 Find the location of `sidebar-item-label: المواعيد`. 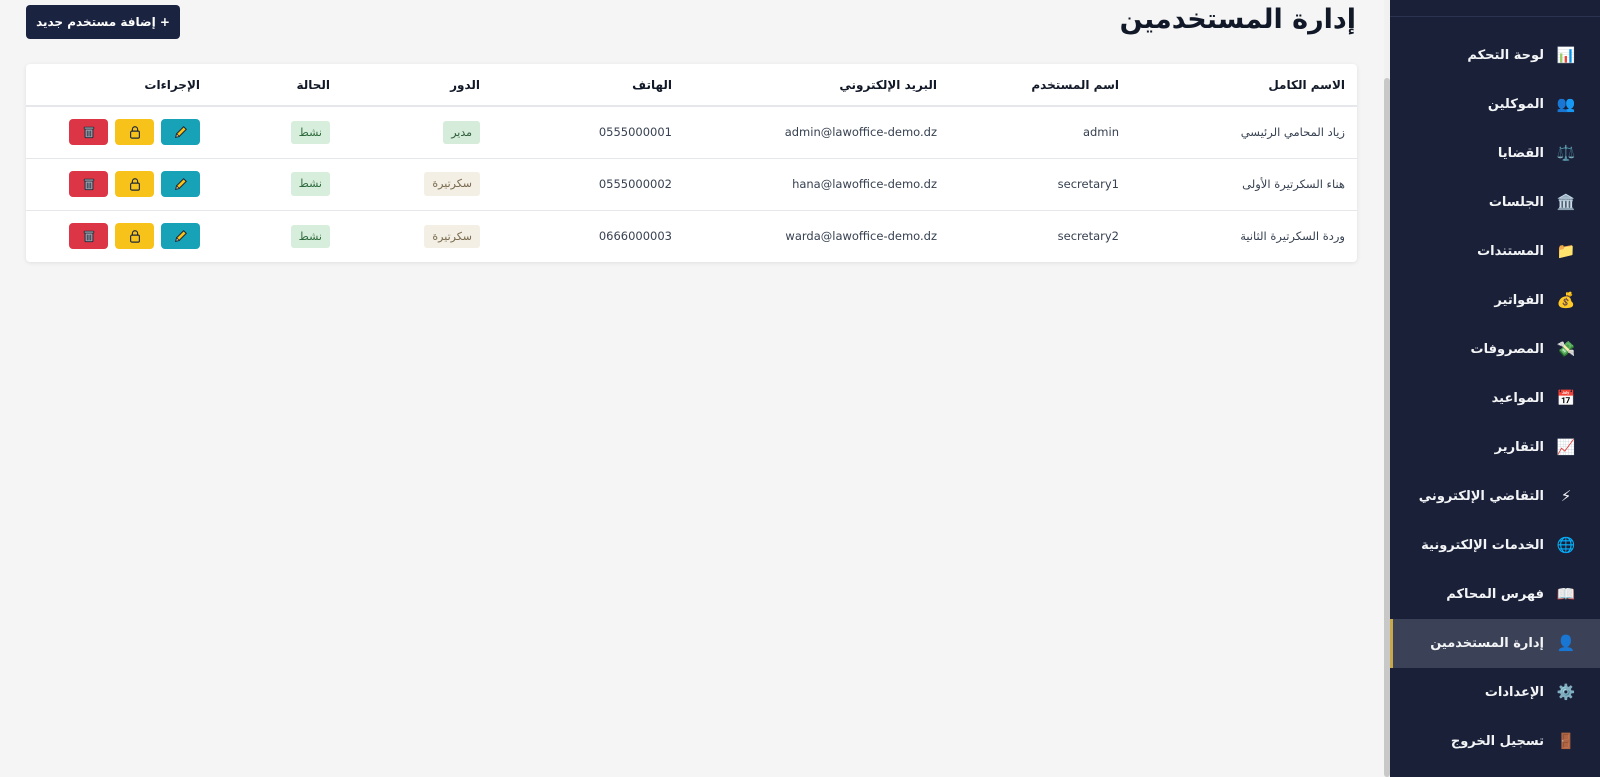

sidebar-item-label: المواعيد is located at coordinates (1517, 398).